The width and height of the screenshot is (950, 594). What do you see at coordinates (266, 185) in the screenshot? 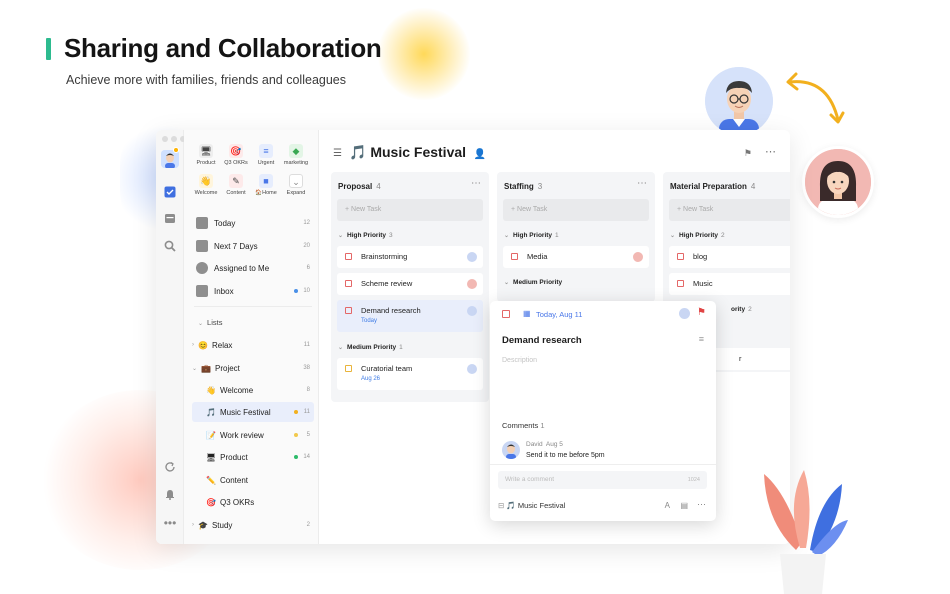
I see `quick-home: ■ 🏠Home` at bounding box center [266, 185].